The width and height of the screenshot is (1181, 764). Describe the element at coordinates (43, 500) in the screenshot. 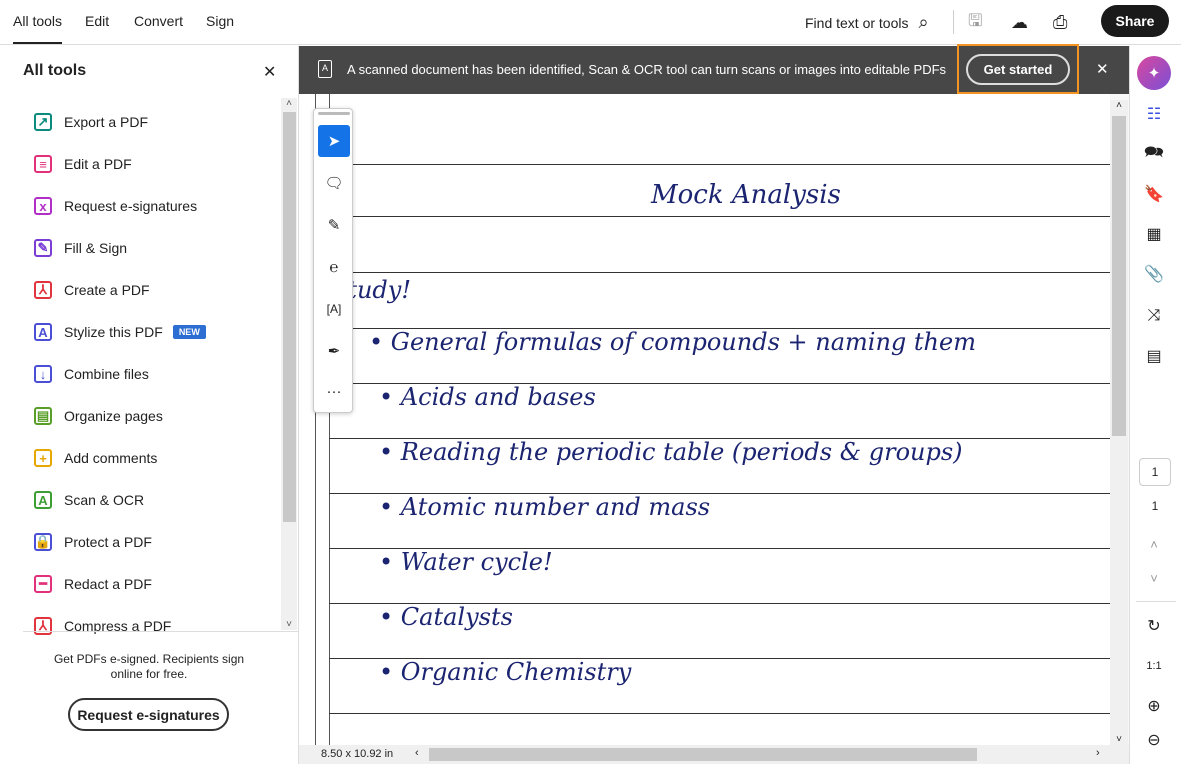

I see `tool-icon: A` at that location.